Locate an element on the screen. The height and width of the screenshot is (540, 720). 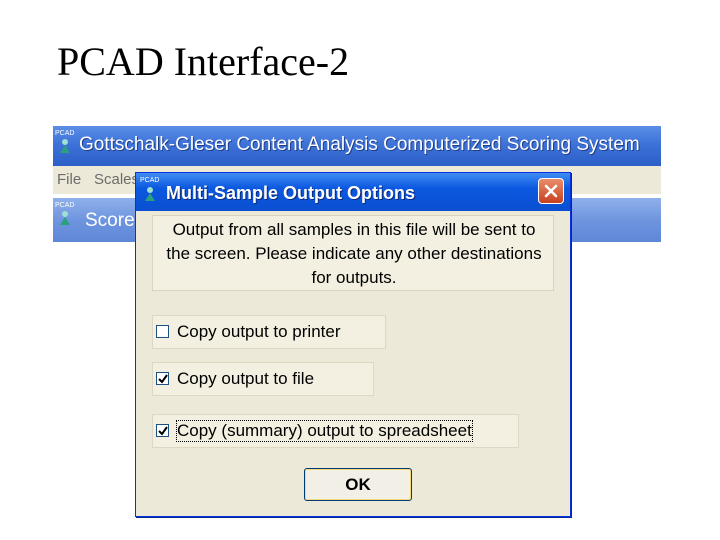
option-copy-to-spreadsheet: Copy (summary) output to spreadsheet is located at coordinates (335, 431).